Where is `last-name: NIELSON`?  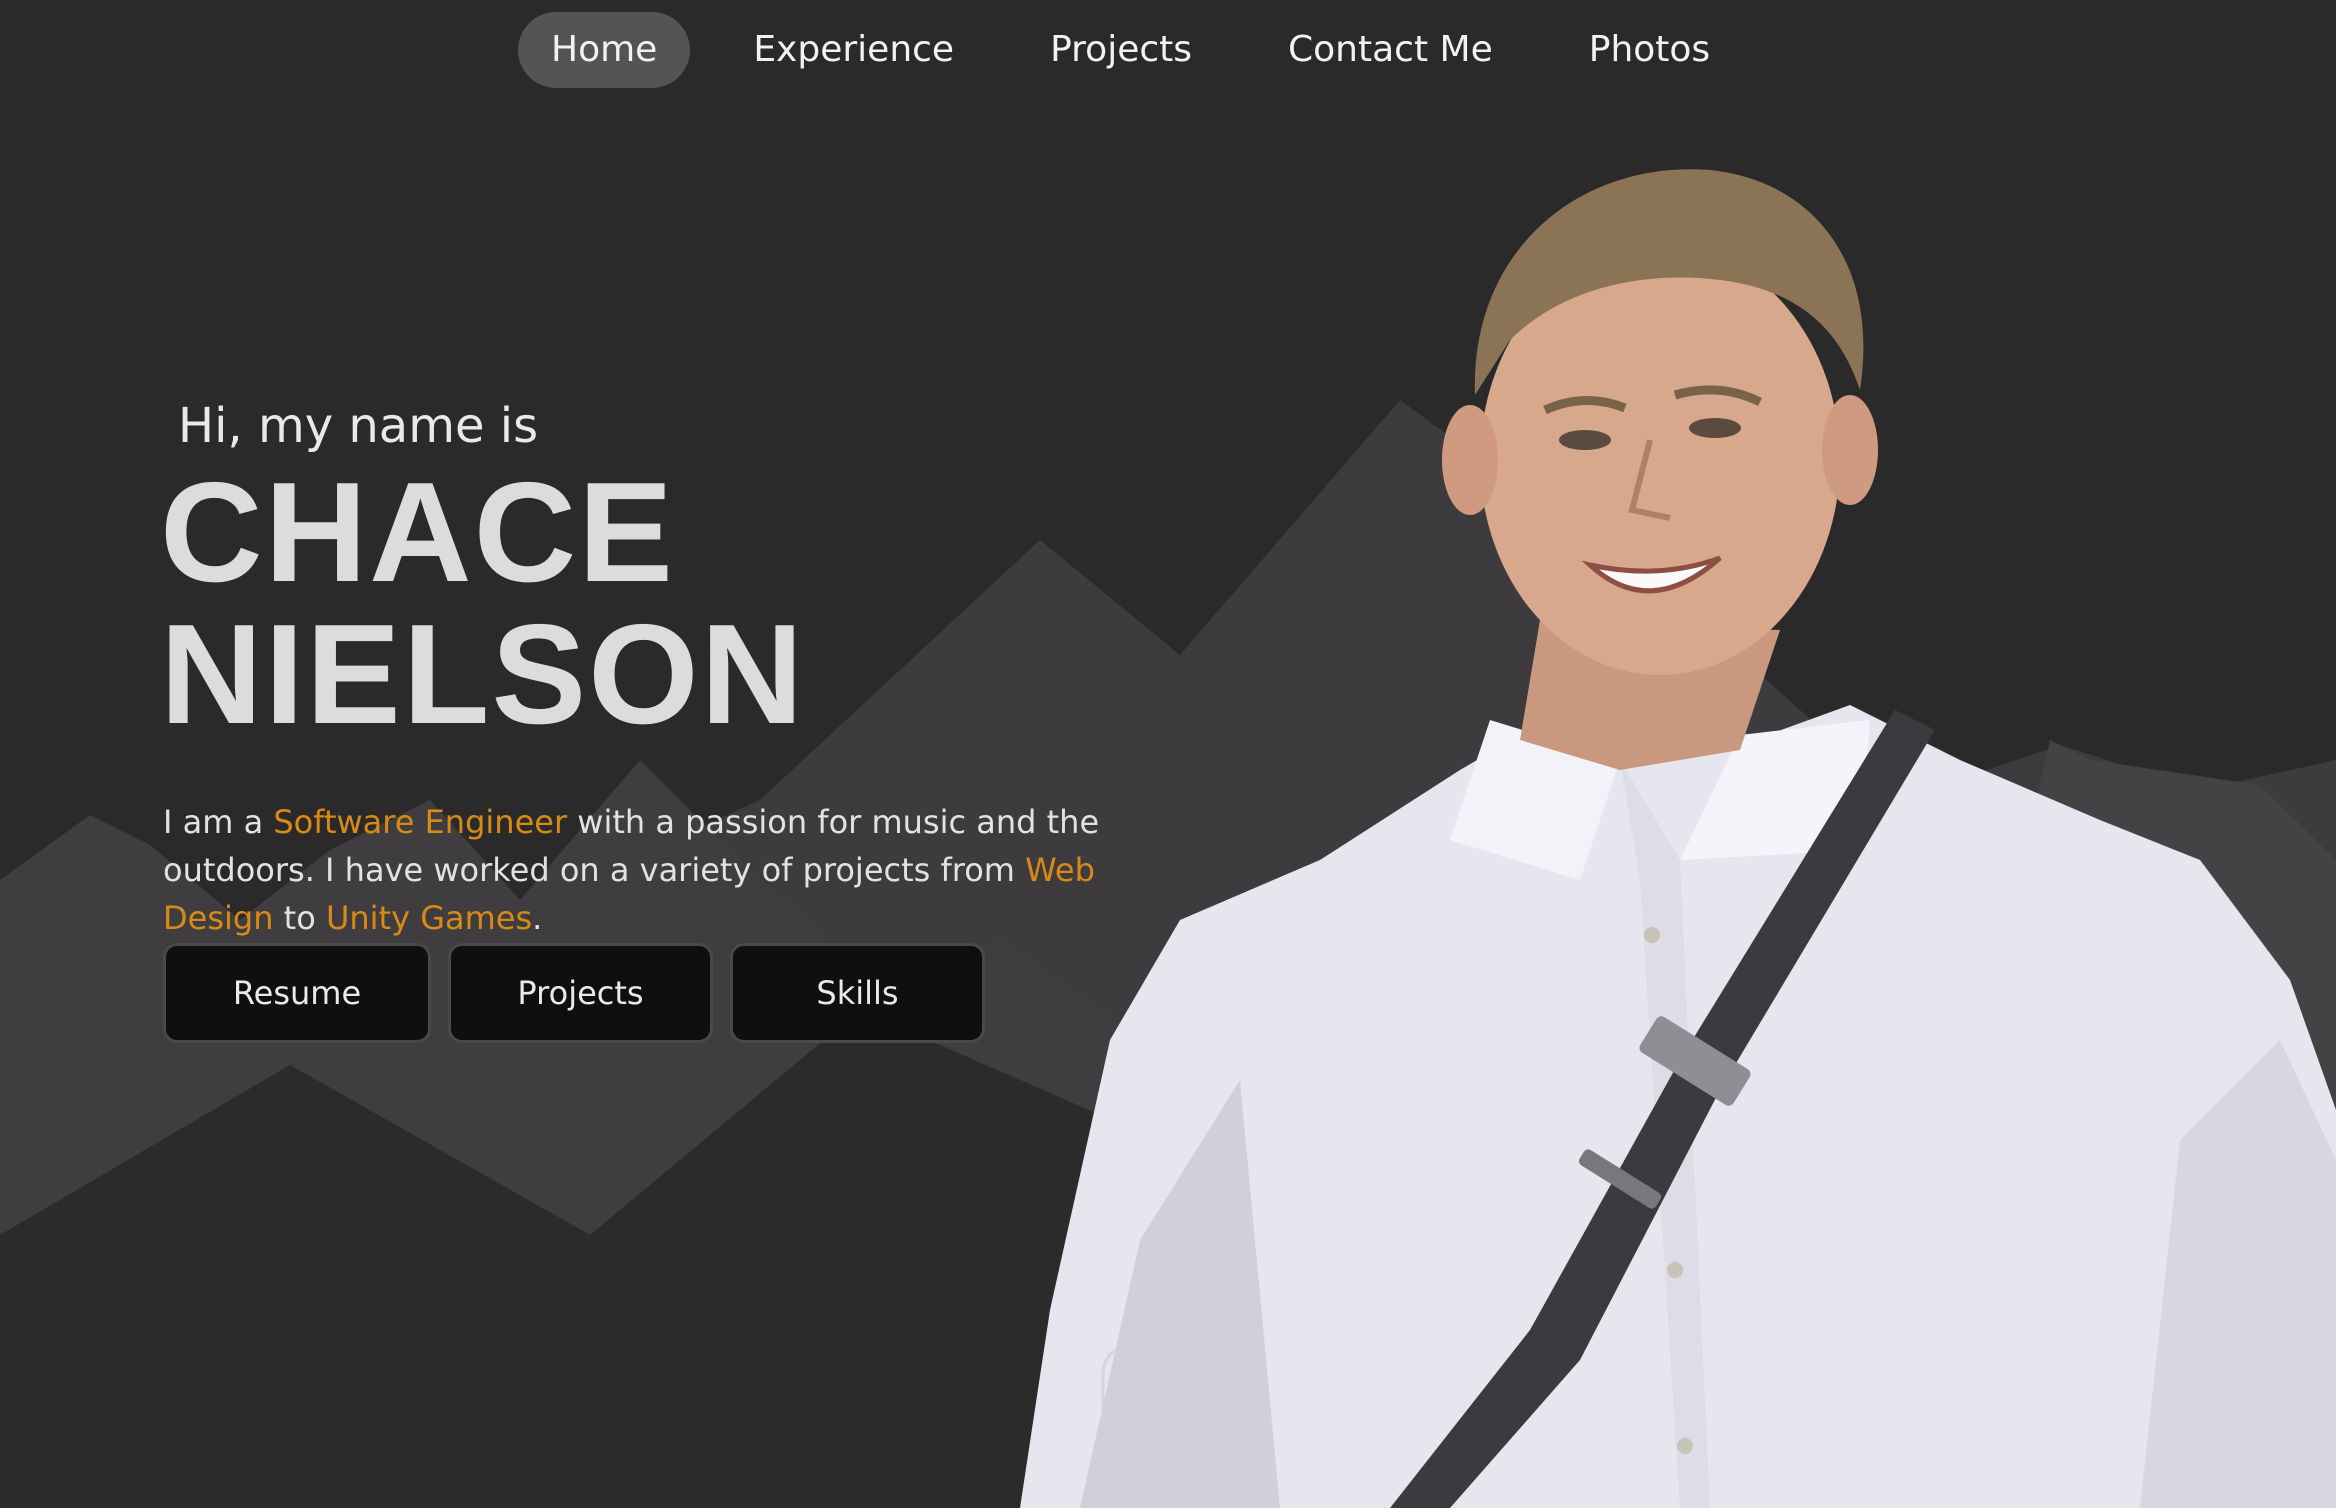 last-name: NIELSON is located at coordinates (483, 674).